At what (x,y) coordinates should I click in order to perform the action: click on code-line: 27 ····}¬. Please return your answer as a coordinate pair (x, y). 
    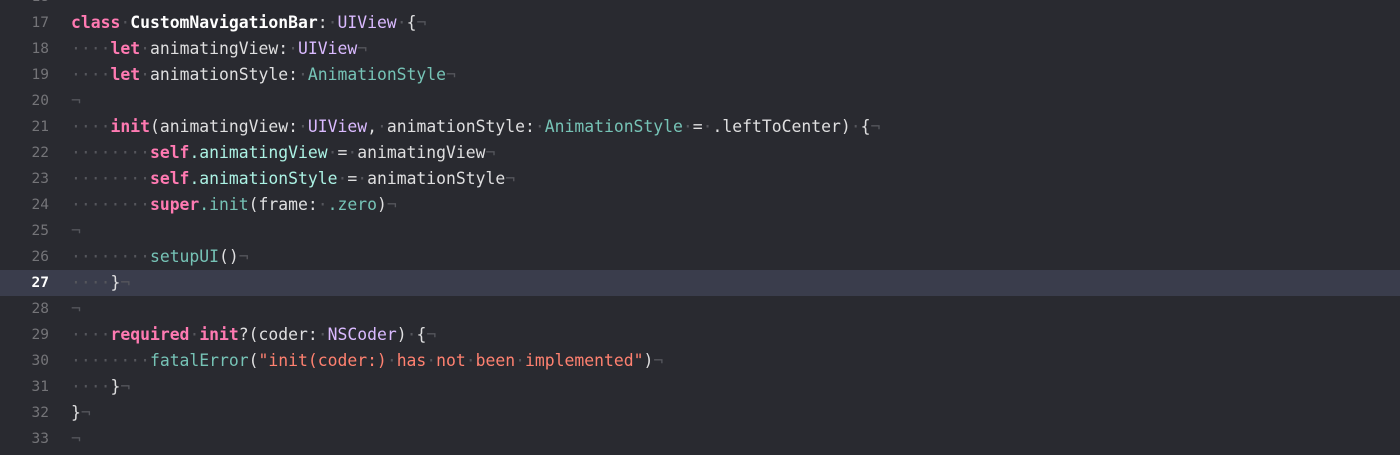
    Looking at the image, I should click on (700, 283).